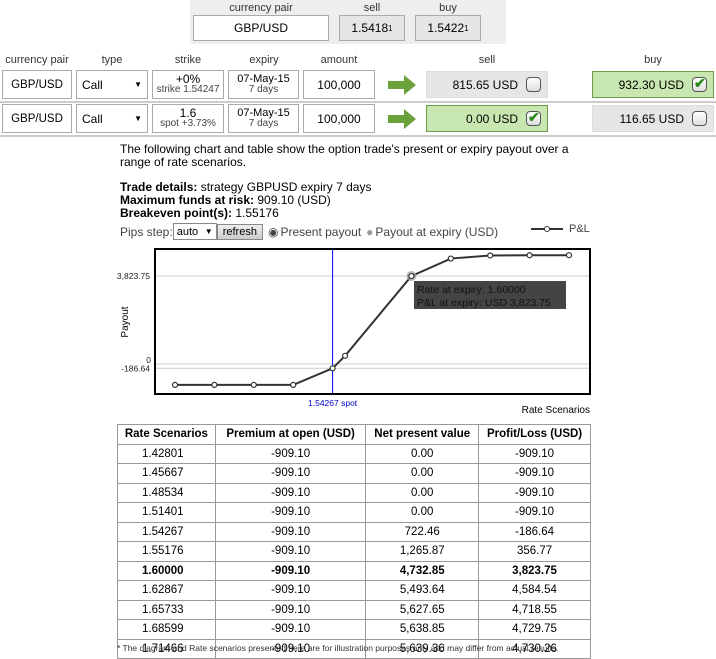  Describe the element at coordinates (354, 473) in the screenshot. I see `table-row: 1.45667 -909.10 0.00 -909.10` at that location.